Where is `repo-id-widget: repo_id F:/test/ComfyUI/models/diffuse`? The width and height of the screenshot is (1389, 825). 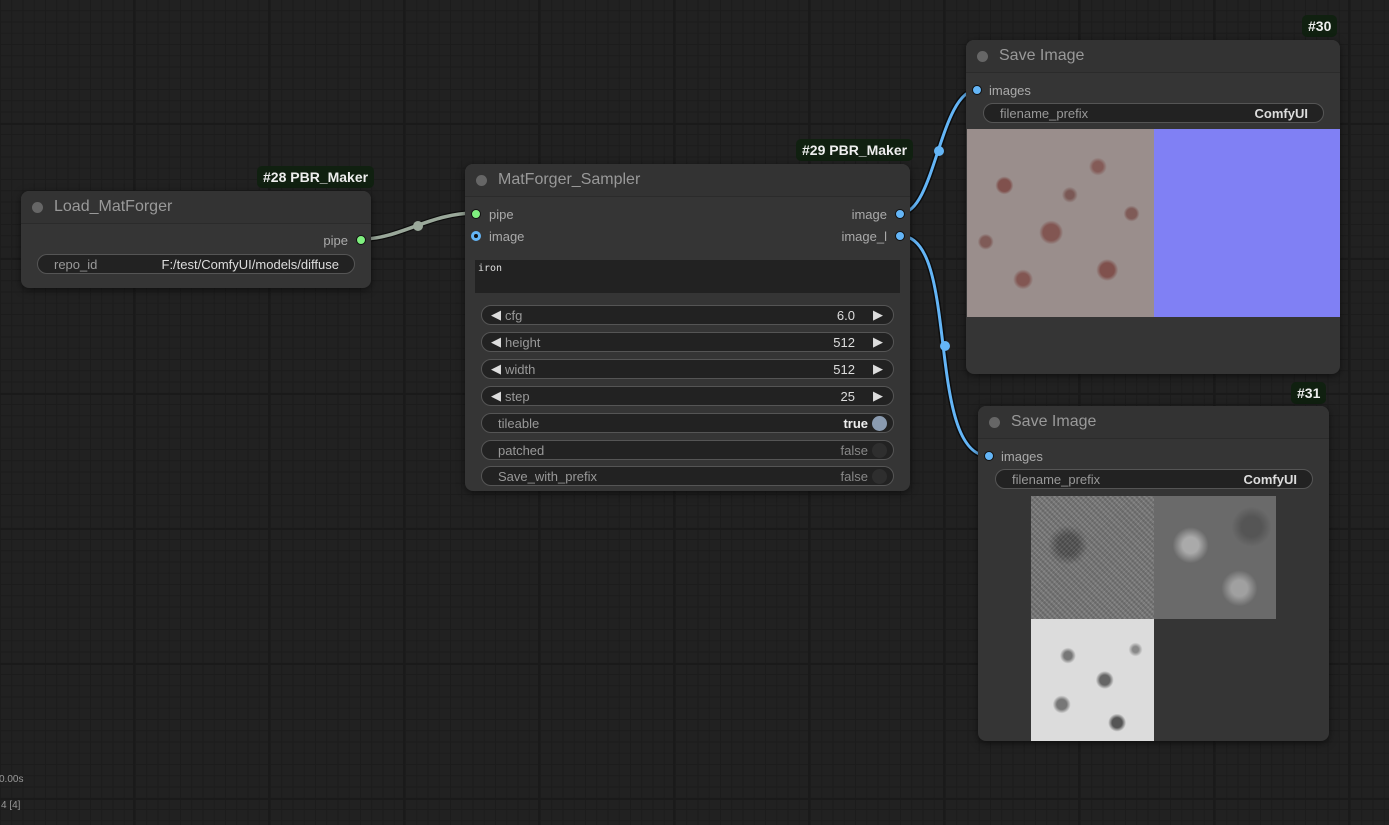
repo-id-widget: repo_id F:/test/ComfyUI/models/diffuse is located at coordinates (196, 264).